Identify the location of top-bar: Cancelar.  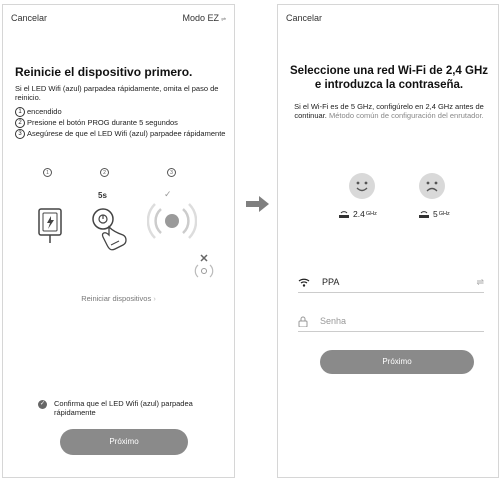
(388, 20).